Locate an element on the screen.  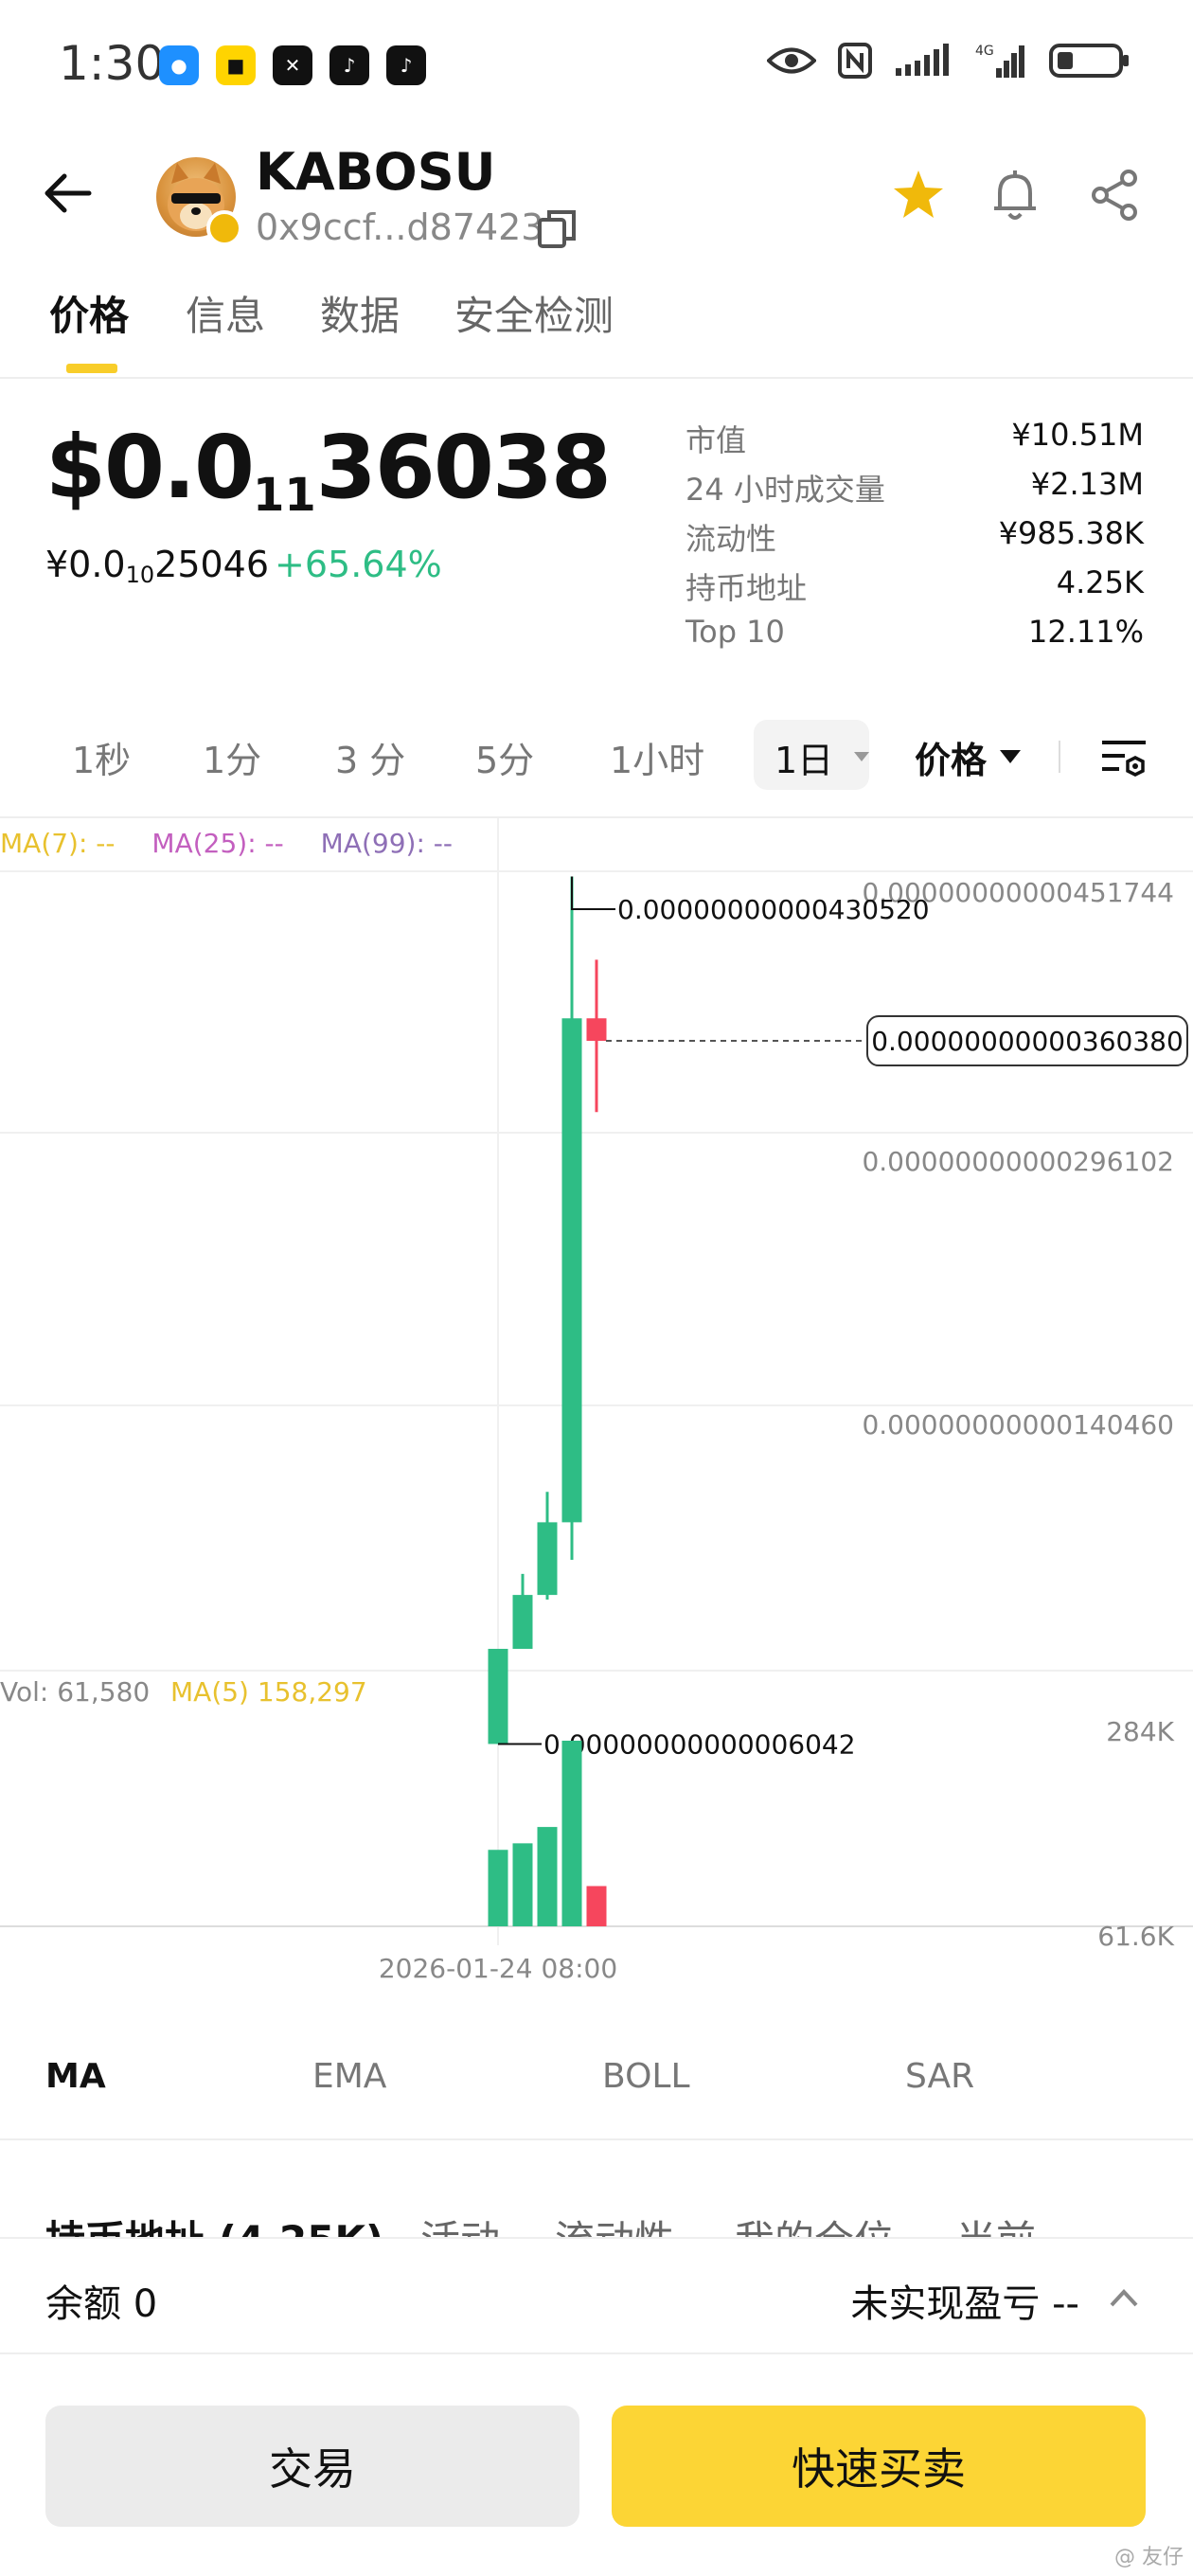
stat-top10-value: 12.11% is located at coordinates (1085, 632).